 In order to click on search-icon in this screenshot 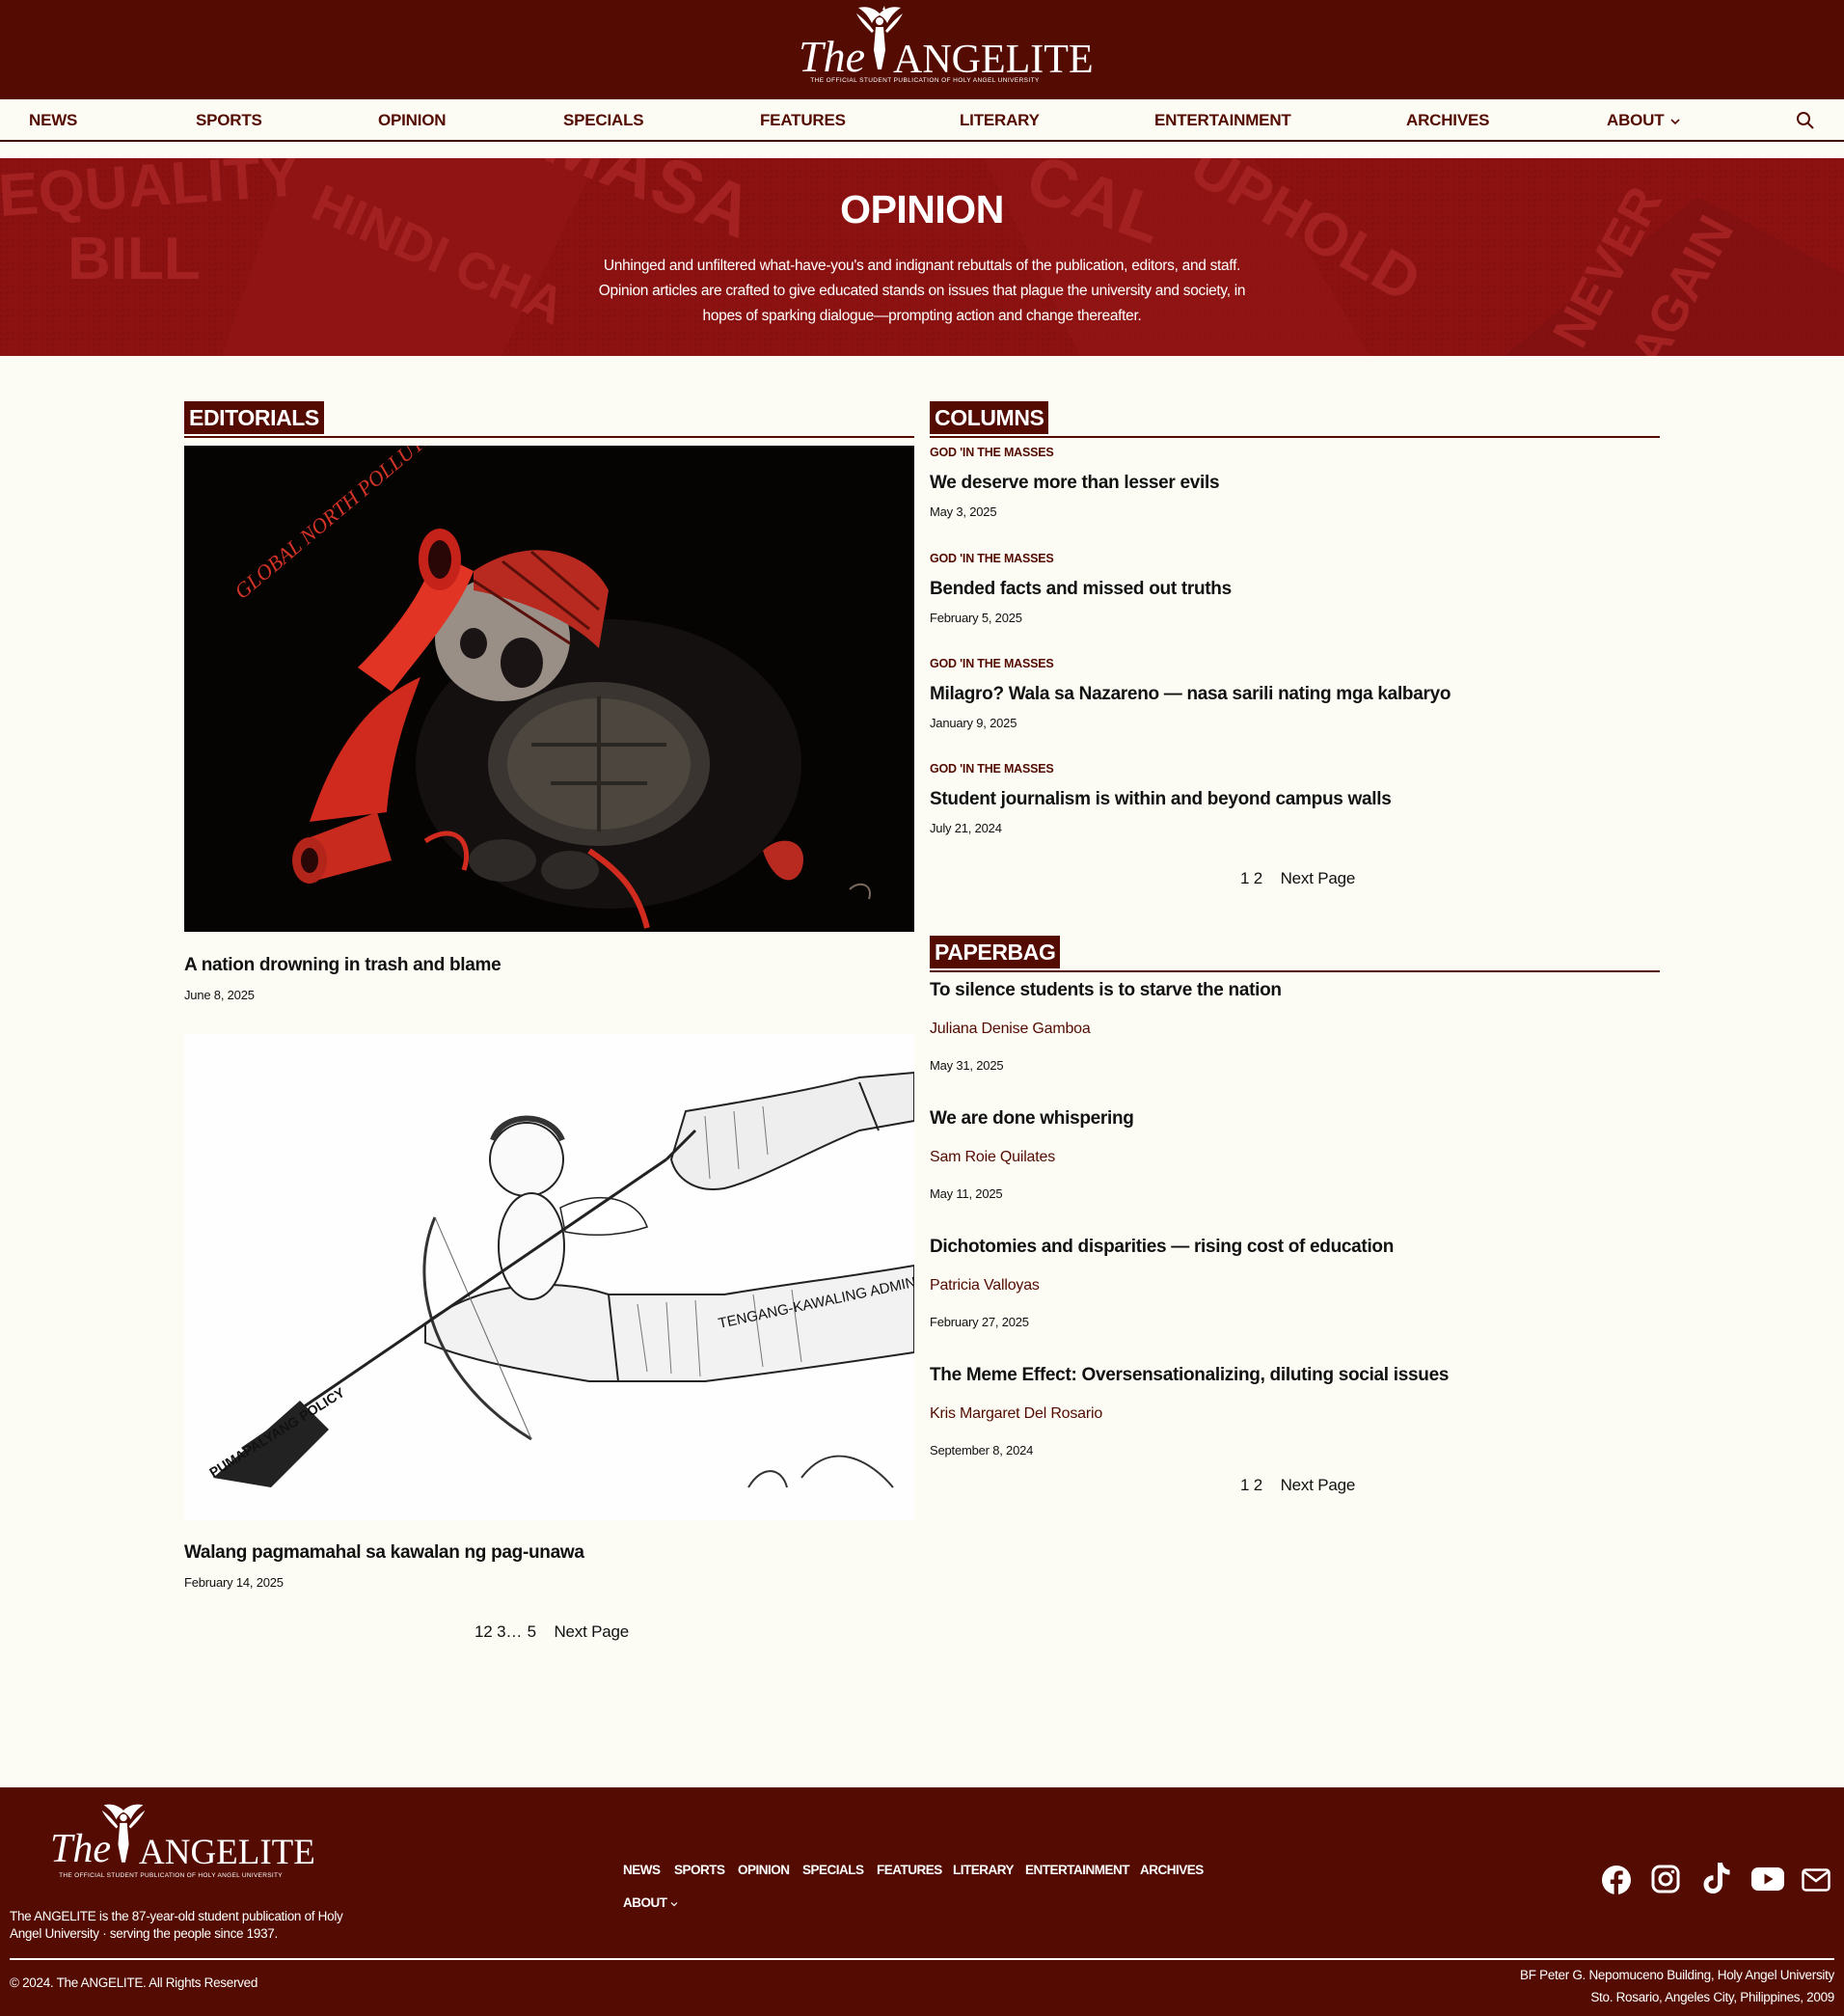, I will do `click(1806, 120)`.